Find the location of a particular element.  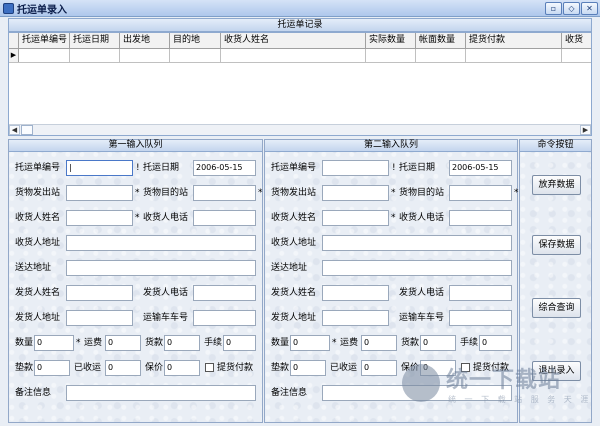

table-row: ▶ is located at coordinates (300, 56).